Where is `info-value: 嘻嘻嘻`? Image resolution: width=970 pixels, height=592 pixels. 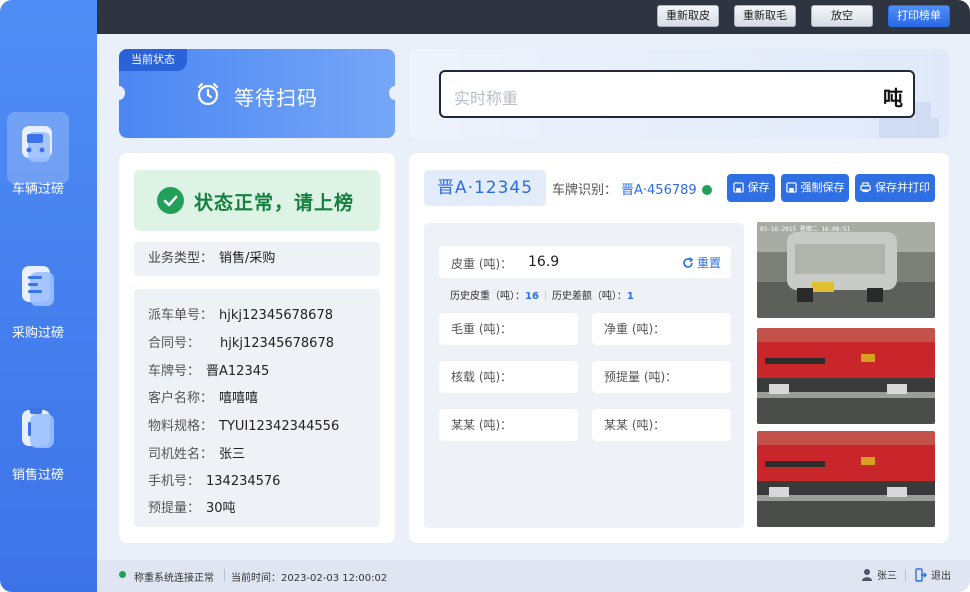
info-value: 嘻嘻嘻 is located at coordinates (239, 398).